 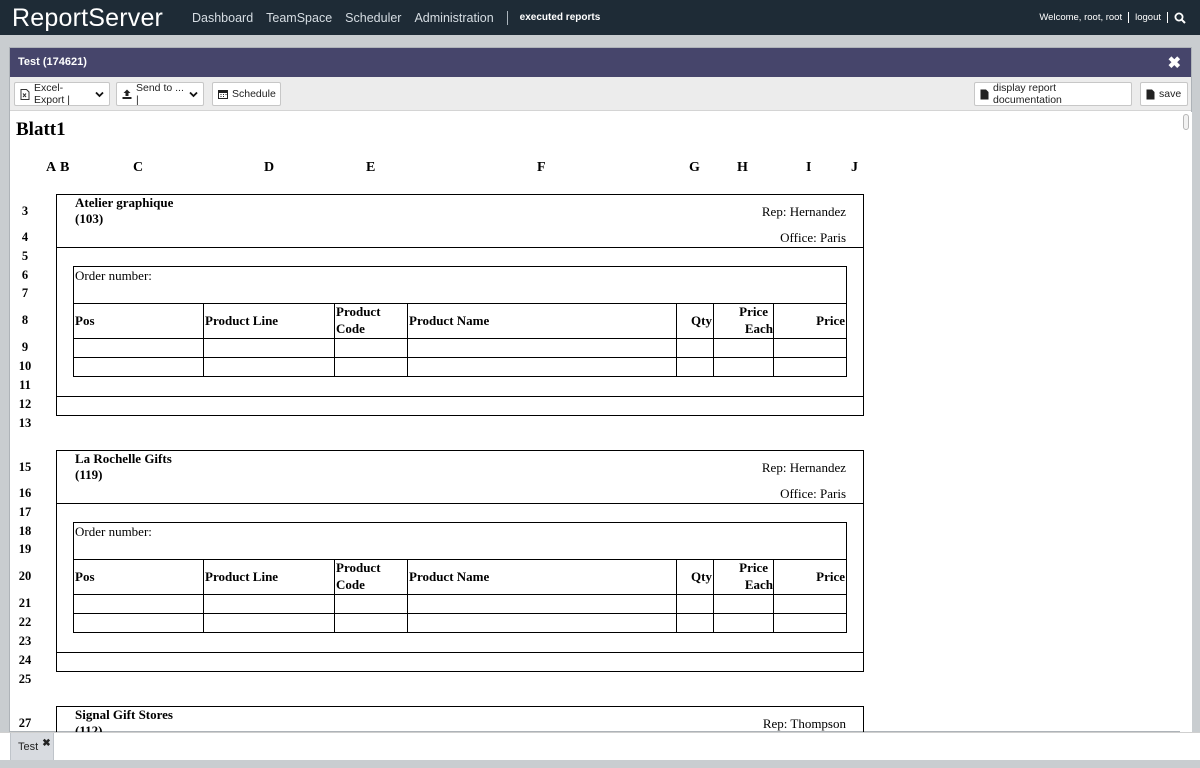 What do you see at coordinates (809, 167) in the screenshot?
I see `column-header: I` at bounding box center [809, 167].